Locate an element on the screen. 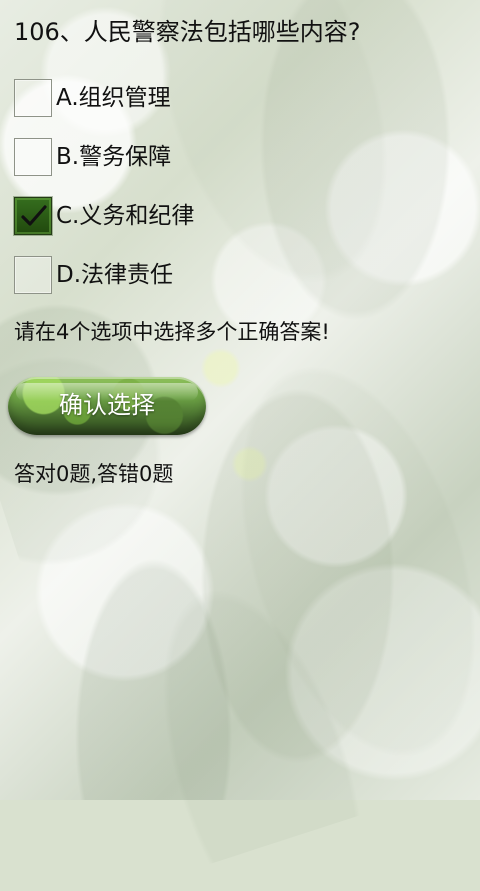 The height and width of the screenshot is (891, 480). option-d: D.法律责任 is located at coordinates (93, 275).